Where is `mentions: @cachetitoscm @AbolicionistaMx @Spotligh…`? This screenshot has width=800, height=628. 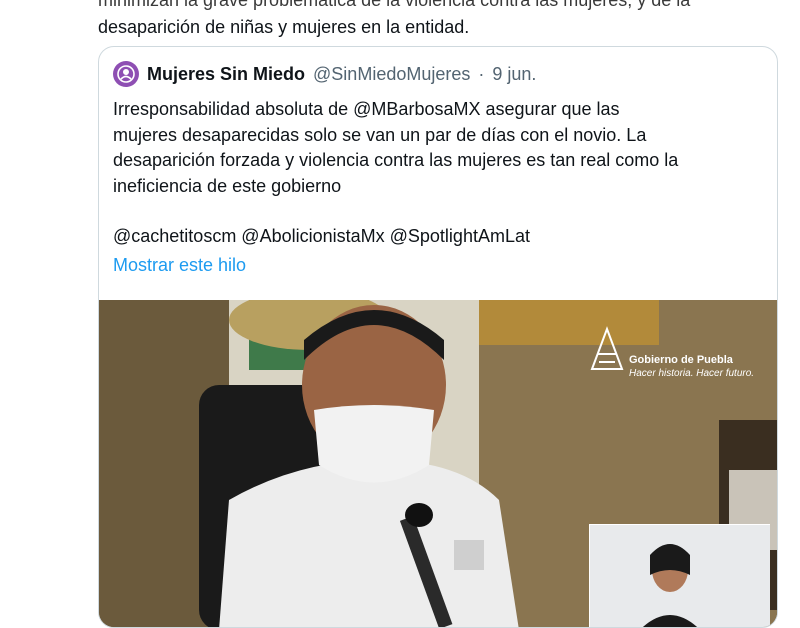
mentions: @cachetitoscm @AbolicionistaMx @Spotligh… is located at coordinates (438, 237).